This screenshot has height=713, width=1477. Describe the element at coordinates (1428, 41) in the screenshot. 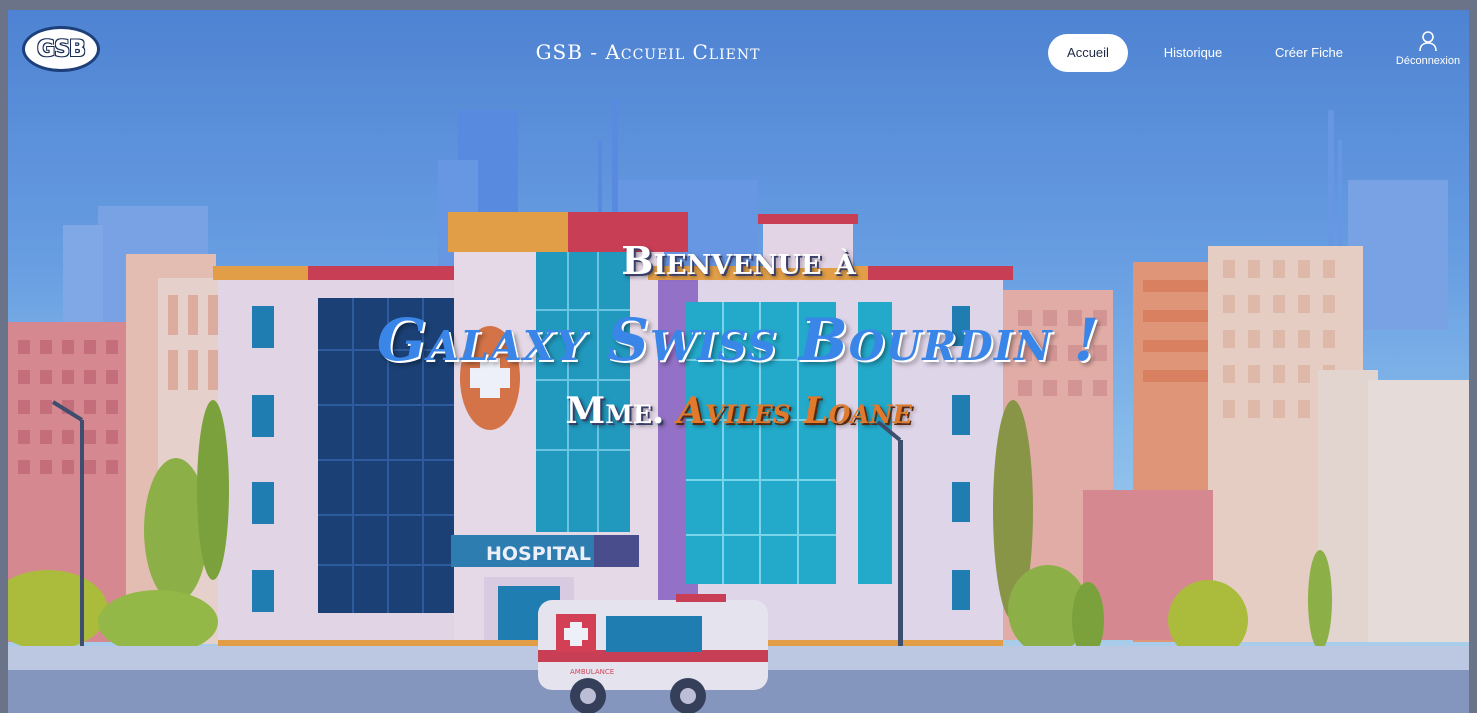

I see `user-icon` at that location.